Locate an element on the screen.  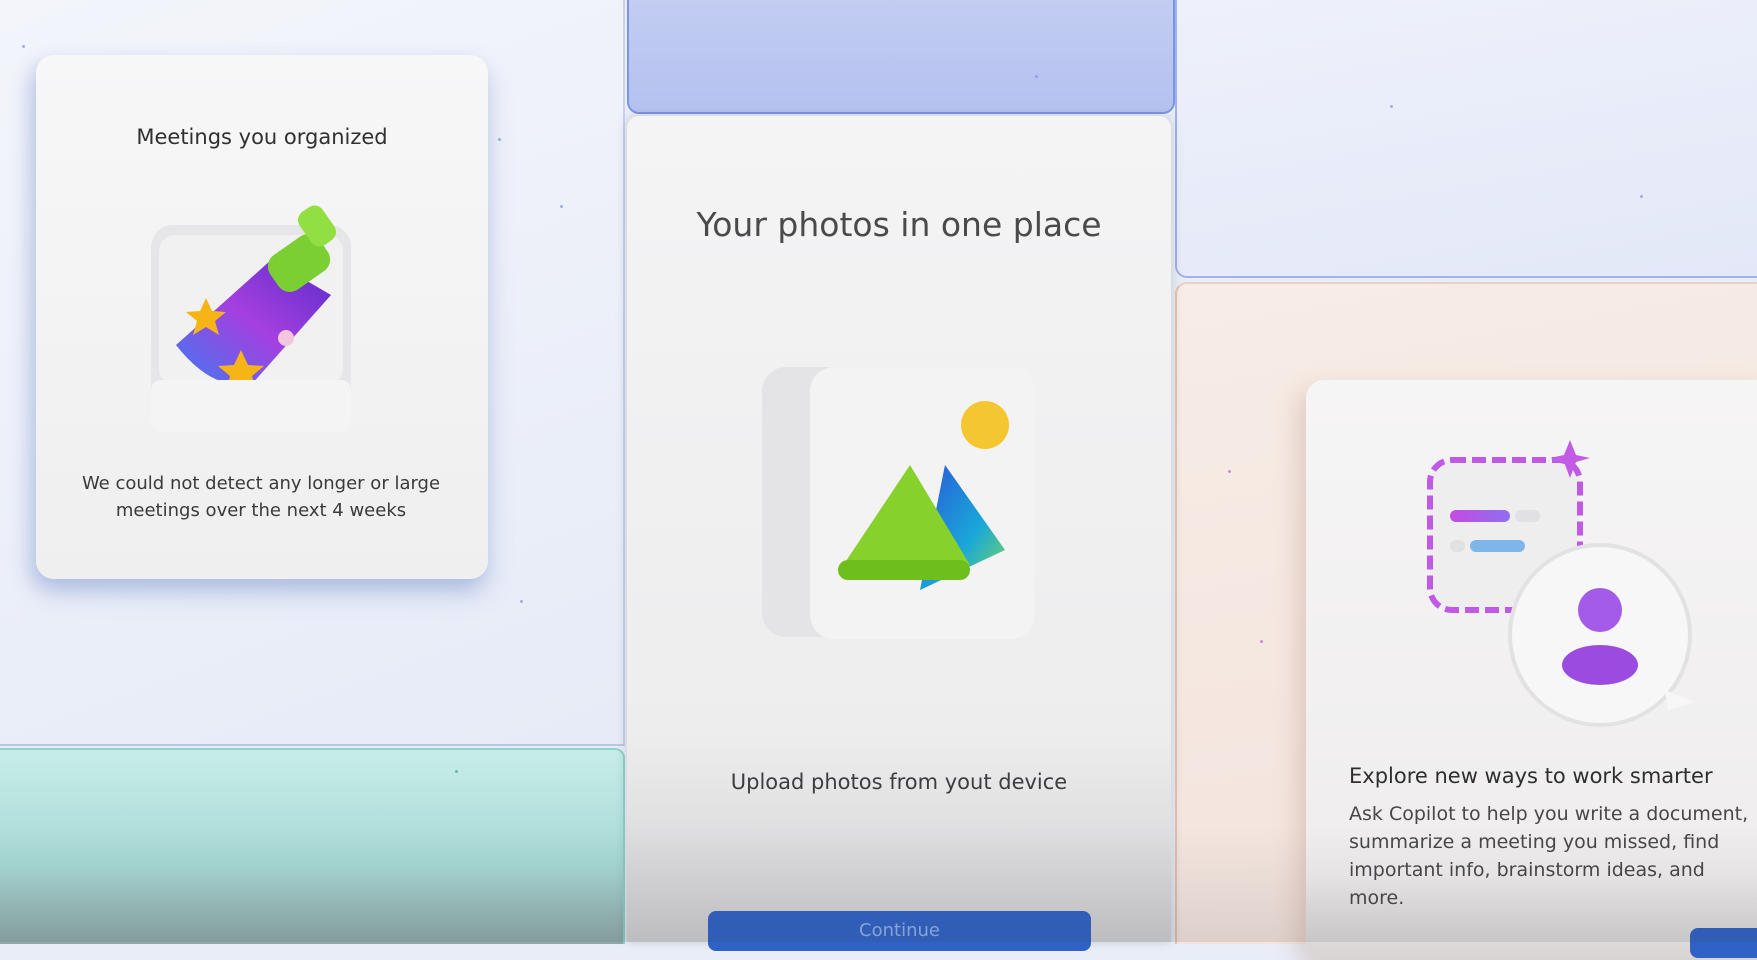
copilot-next-button is located at coordinates (1723, 943).